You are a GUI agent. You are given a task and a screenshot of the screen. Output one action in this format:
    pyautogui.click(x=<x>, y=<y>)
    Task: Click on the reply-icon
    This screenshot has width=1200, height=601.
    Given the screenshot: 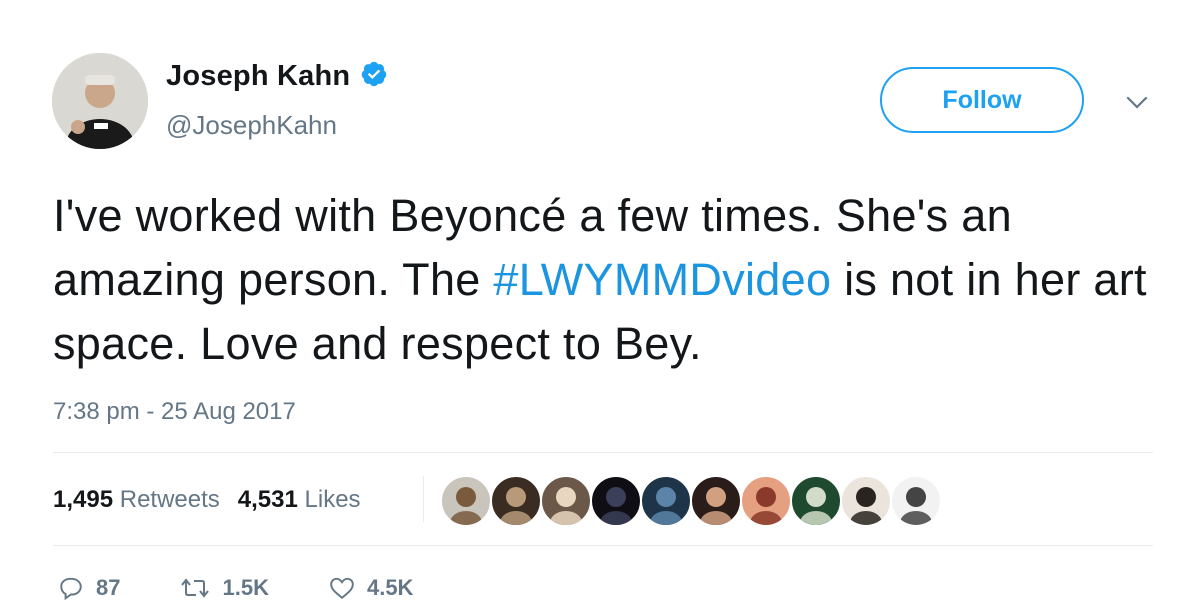 What is the action you would take?
    pyautogui.click(x=71, y=588)
    